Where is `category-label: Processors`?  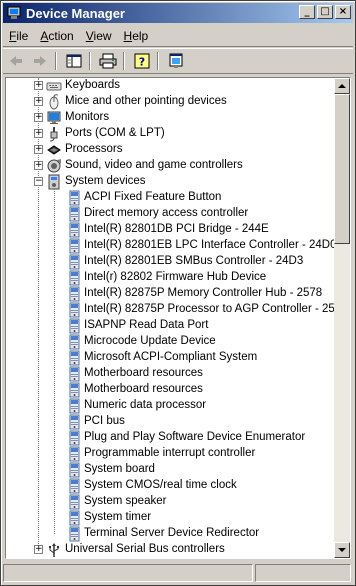 category-label: Processors is located at coordinates (94, 149).